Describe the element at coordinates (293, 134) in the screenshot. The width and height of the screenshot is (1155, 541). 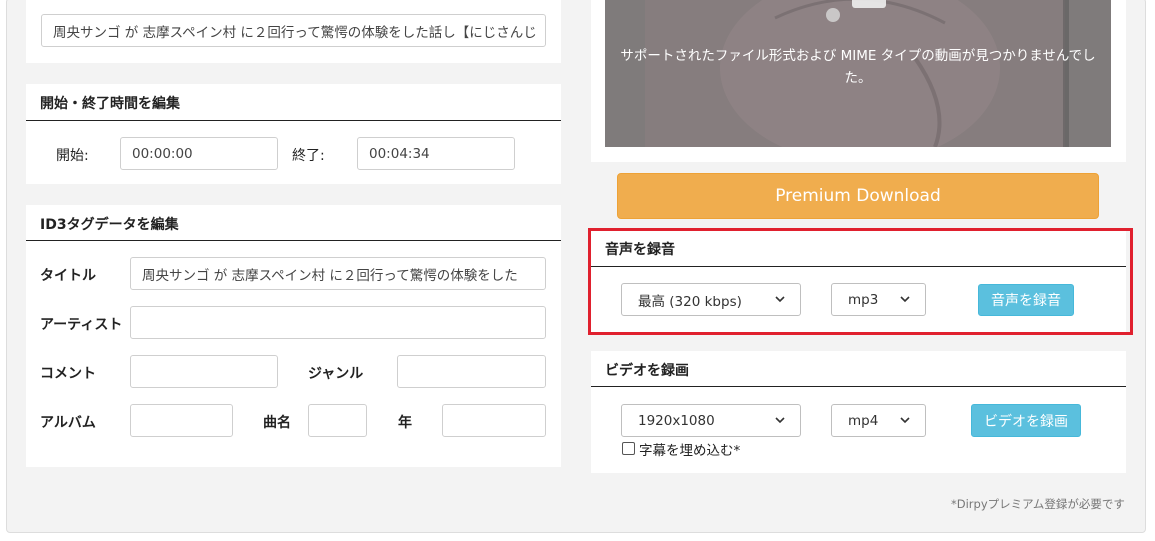
I see `time-panel: 開始・終了時間を編集 開始: 00:00:00 終了: 00:04:34` at that location.